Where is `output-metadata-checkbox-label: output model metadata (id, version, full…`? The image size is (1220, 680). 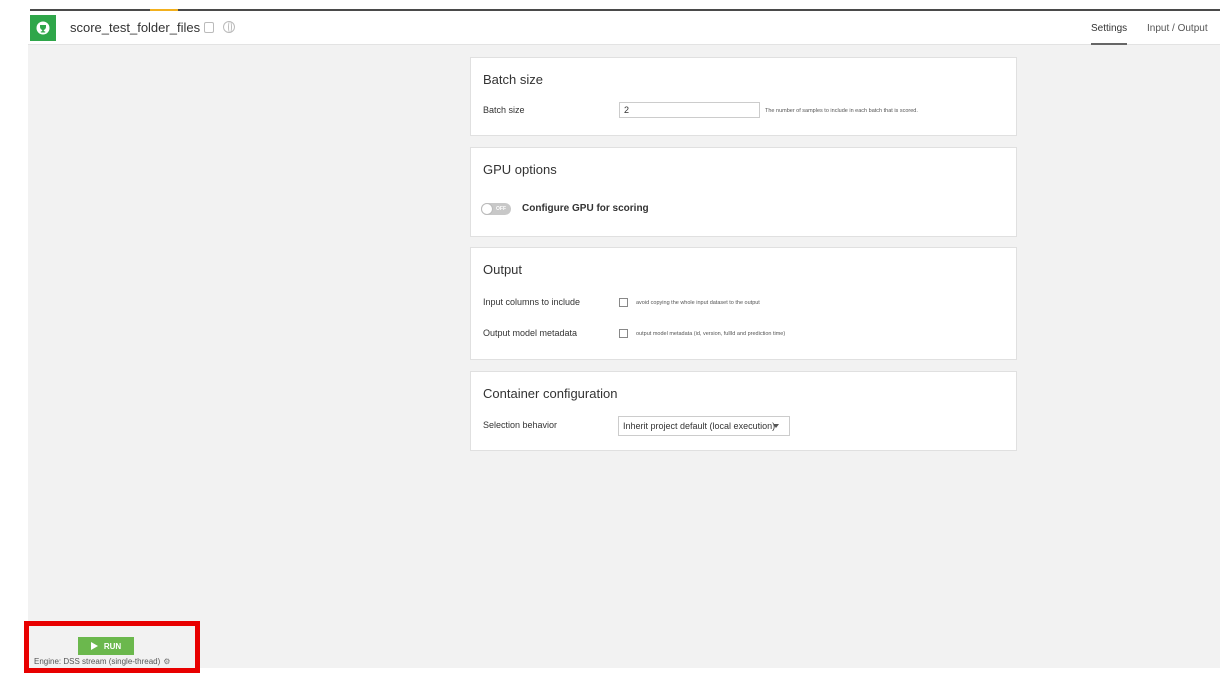 output-metadata-checkbox-label: output model metadata (id, version, full… is located at coordinates (710, 334).